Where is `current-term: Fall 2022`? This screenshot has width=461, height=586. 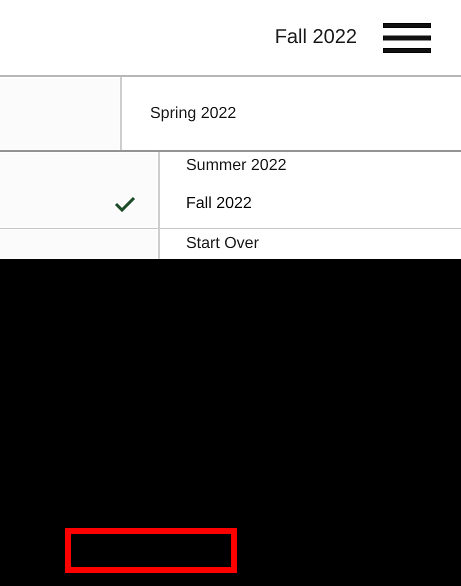
current-term: Fall 2022 is located at coordinates (315, 37).